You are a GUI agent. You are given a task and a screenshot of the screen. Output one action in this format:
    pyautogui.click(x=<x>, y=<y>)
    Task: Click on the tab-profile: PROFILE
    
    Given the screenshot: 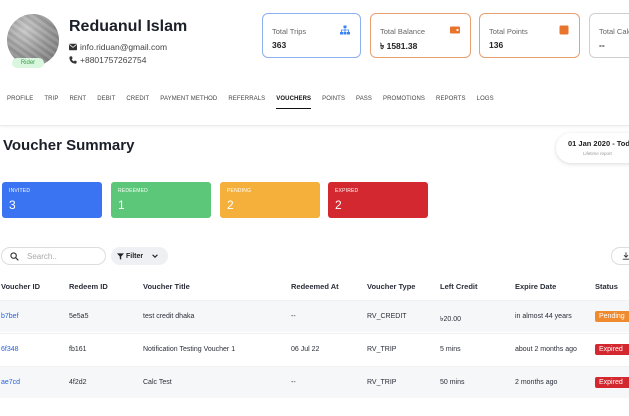 What is the action you would take?
    pyautogui.click(x=20, y=102)
    